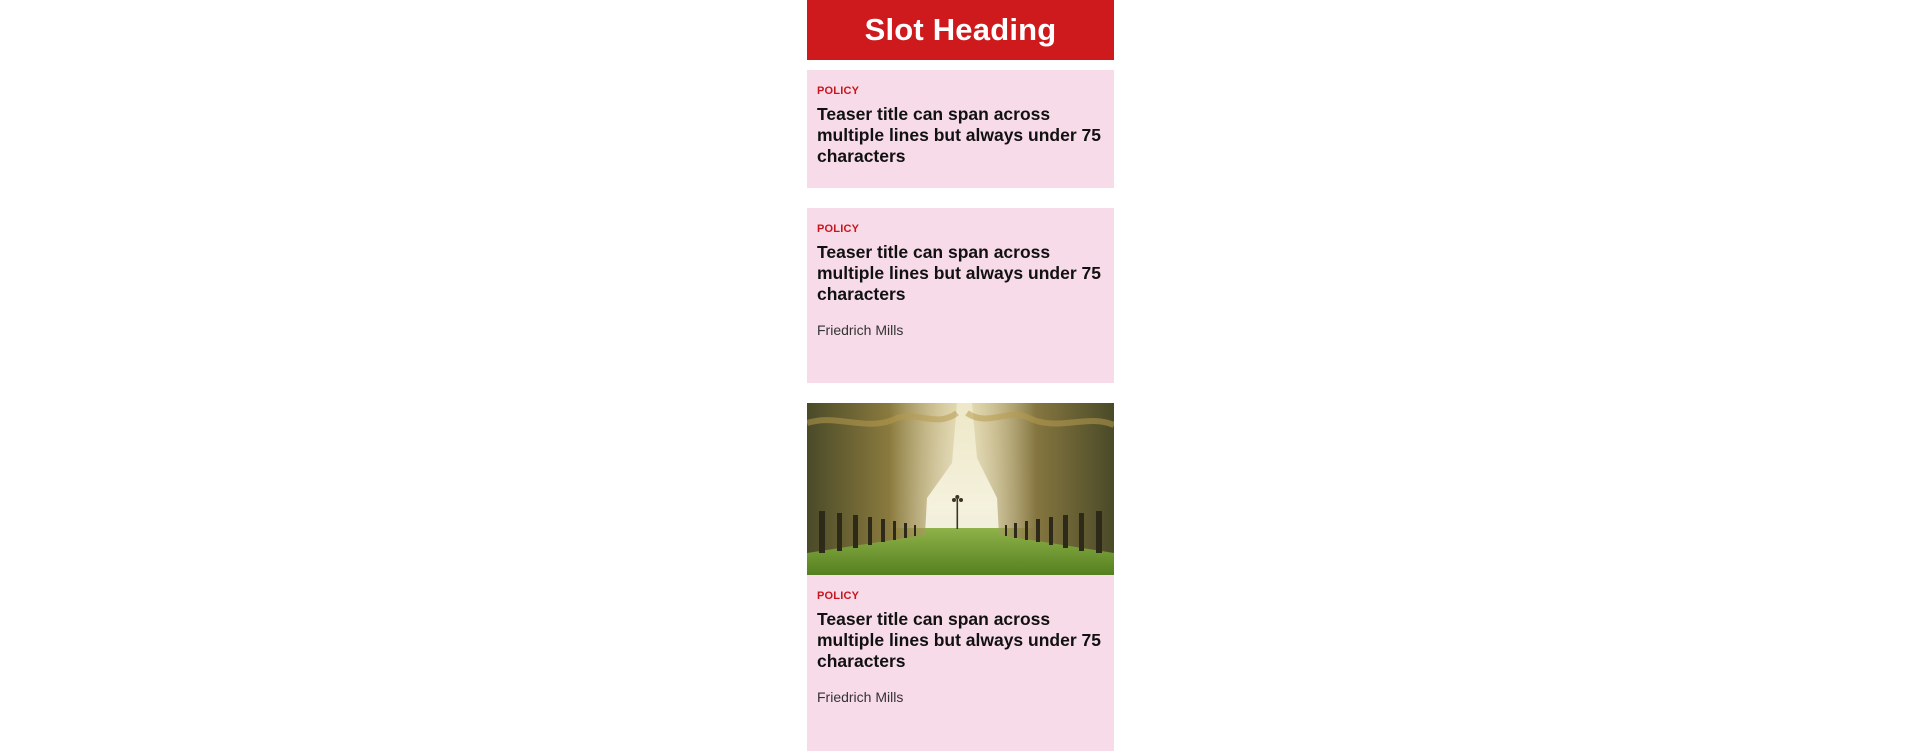  Describe the element at coordinates (960, 489) in the screenshot. I see `teaser-image` at that location.